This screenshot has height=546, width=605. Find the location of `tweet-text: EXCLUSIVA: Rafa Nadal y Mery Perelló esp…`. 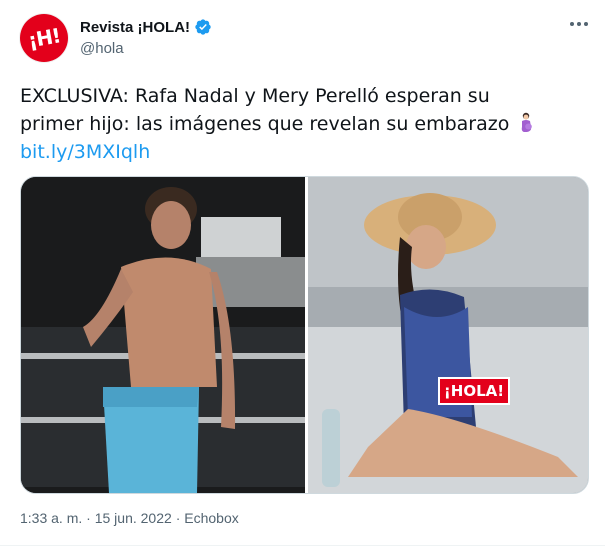

tweet-text: EXCLUSIVA: Rafa Nadal y Mery Perelló esp… is located at coordinates (300, 124).